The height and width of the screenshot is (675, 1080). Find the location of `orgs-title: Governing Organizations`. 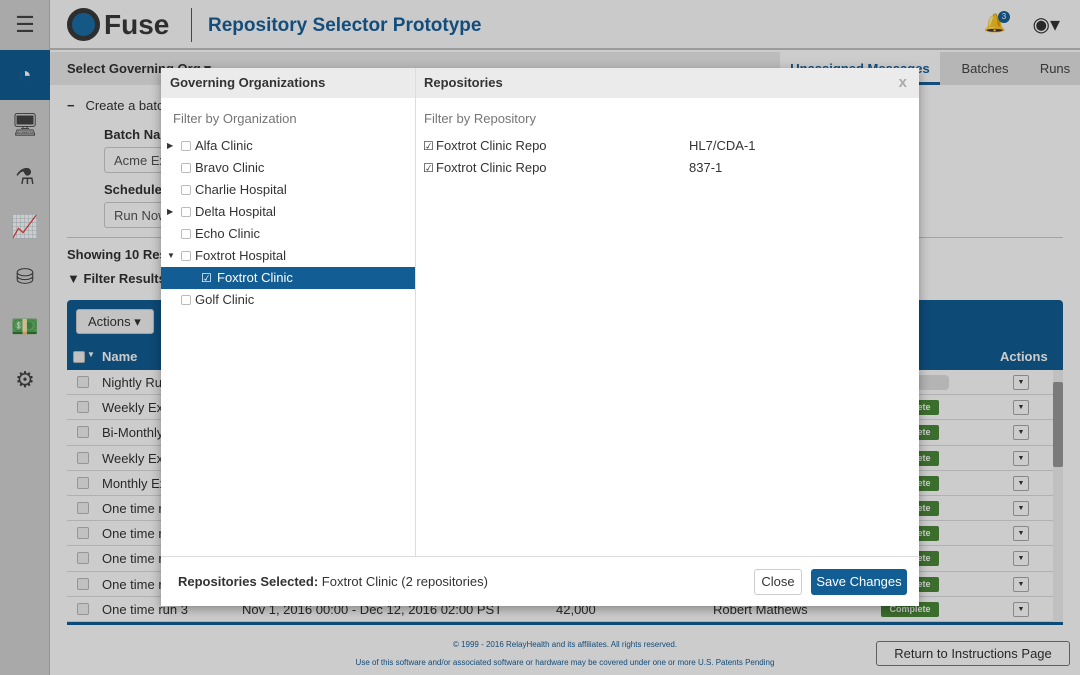

orgs-title: Governing Organizations is located at coordinates (248, 82).